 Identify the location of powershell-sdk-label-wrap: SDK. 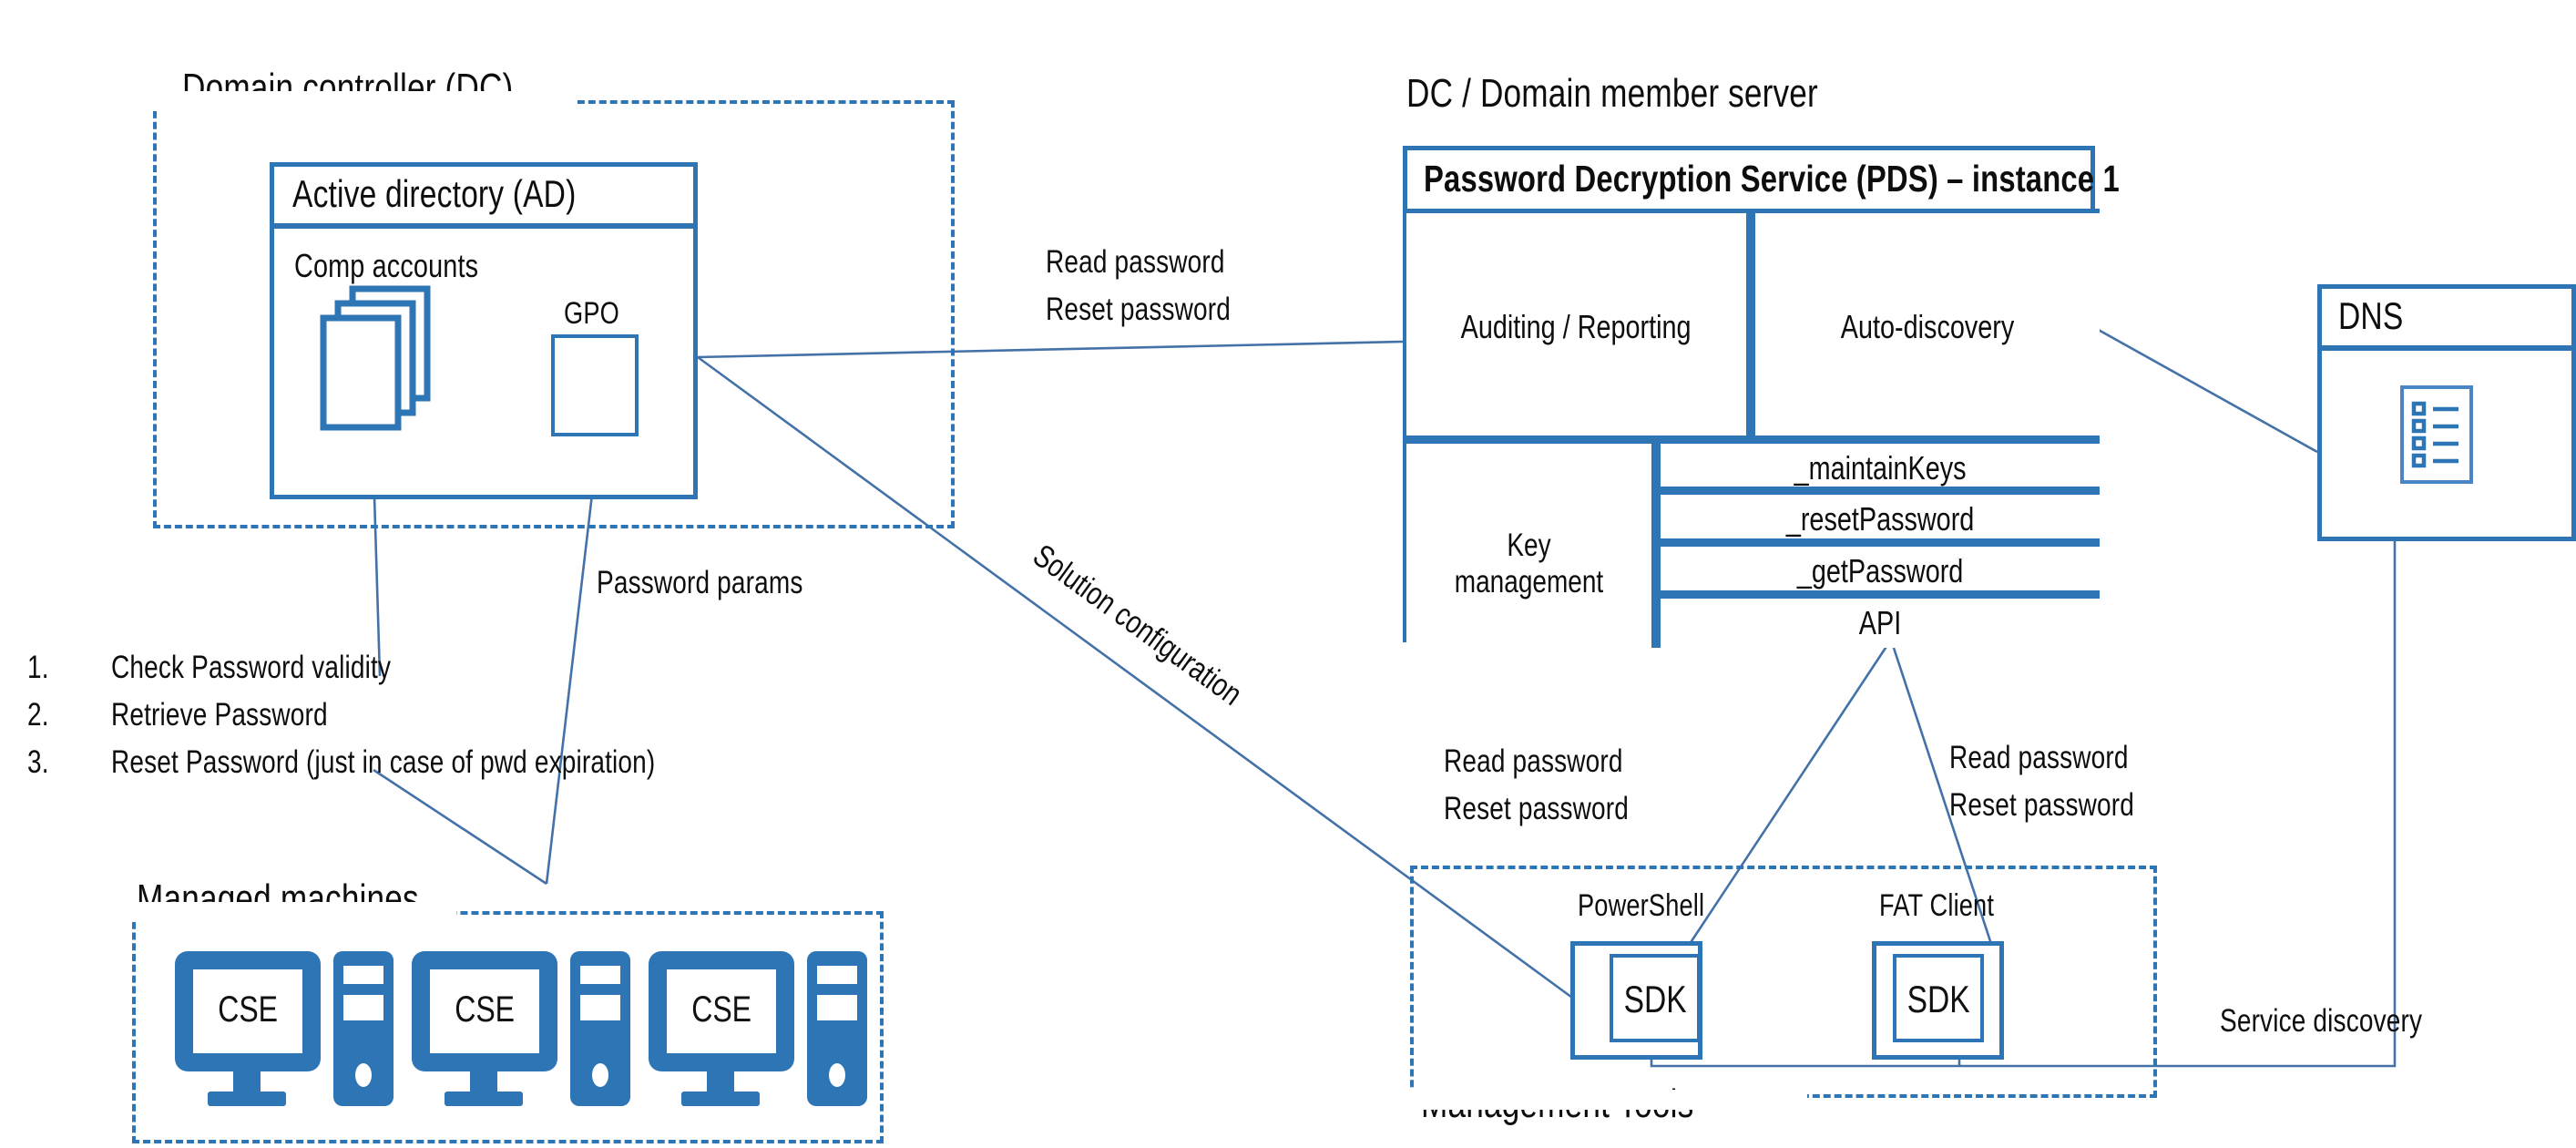
(1655, 999).